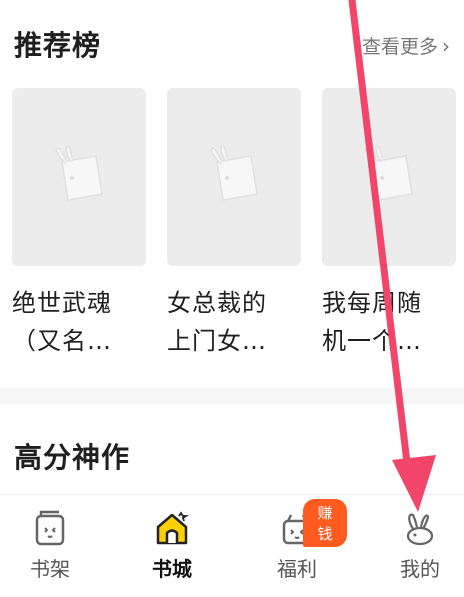  Describe the element at coordinates (172, 528) in the screenshot. I see `house-icon` at that location.